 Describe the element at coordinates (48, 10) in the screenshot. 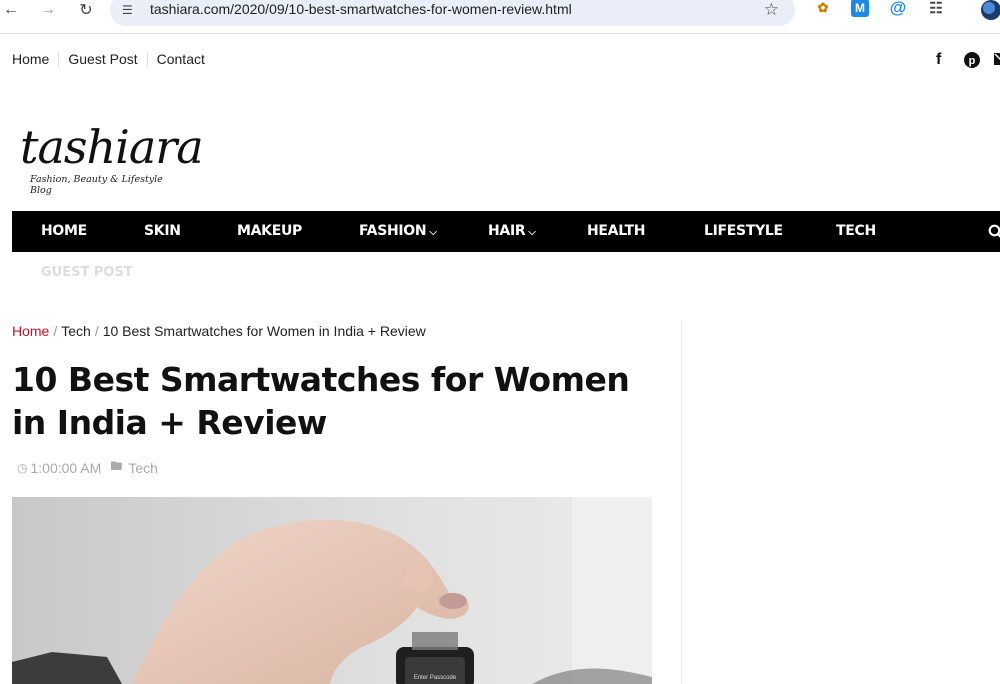

I see `forward-icon: →` at that location.